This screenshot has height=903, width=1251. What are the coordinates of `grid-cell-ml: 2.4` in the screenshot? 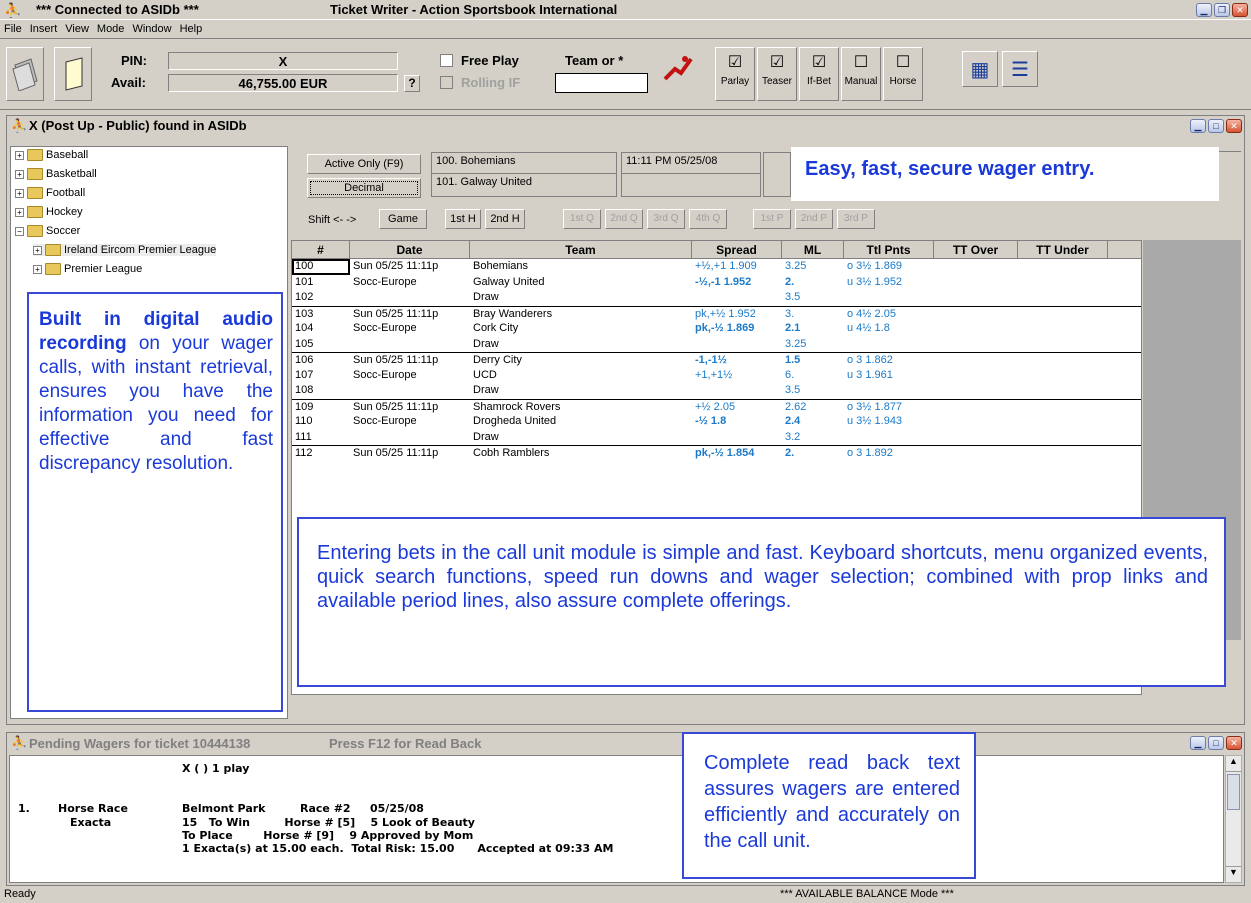 It's located at (813, 422).